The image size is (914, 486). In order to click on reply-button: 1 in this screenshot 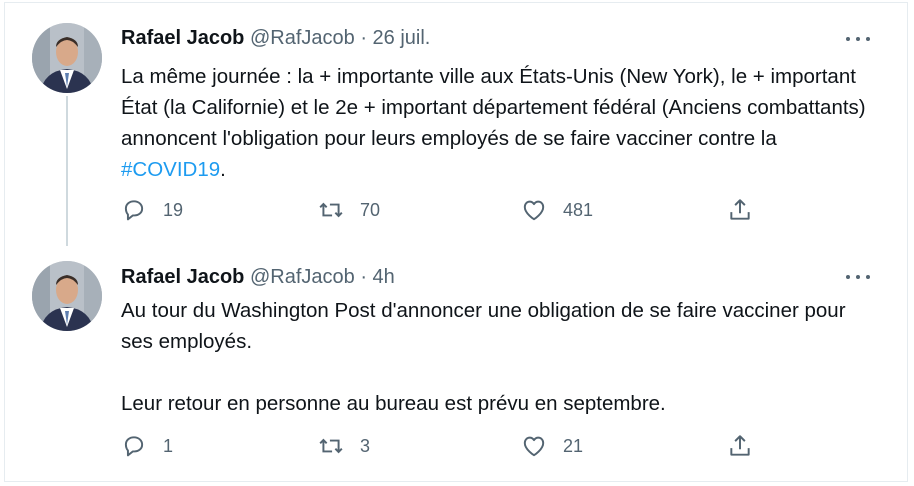, I will do `click(147, 446)`.